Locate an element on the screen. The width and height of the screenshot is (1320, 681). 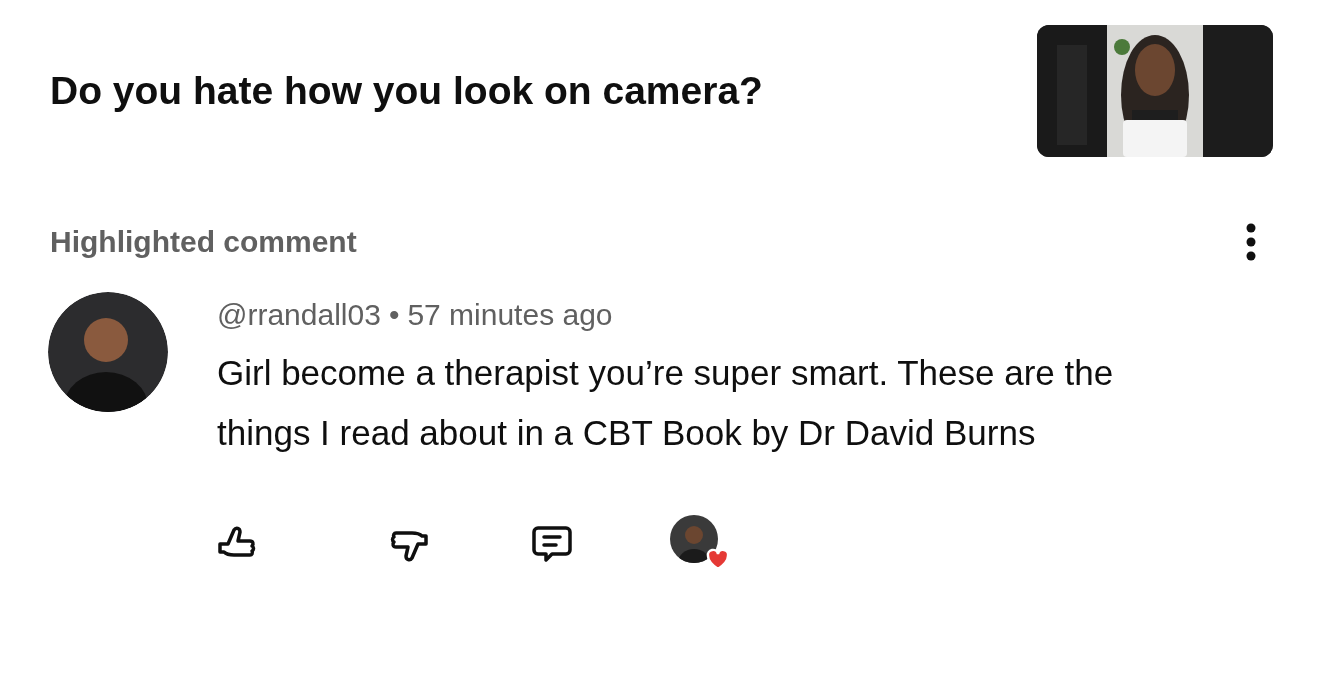
video-title: Do you hate how you look on camera? is located at coordinates (406, 90).